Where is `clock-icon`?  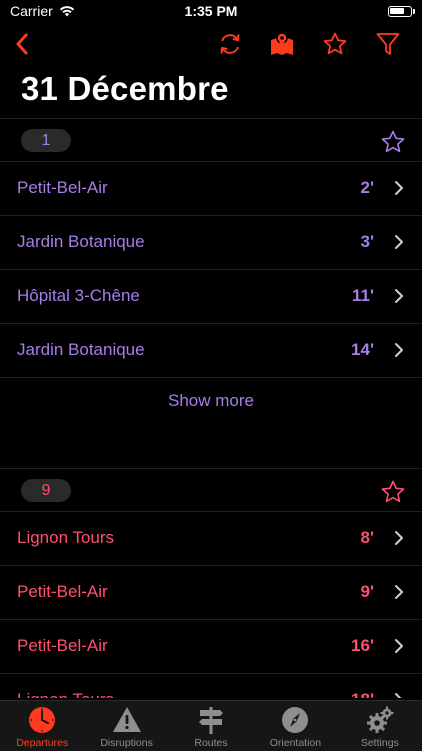 clock-icon is located at coordinates (42, 720).